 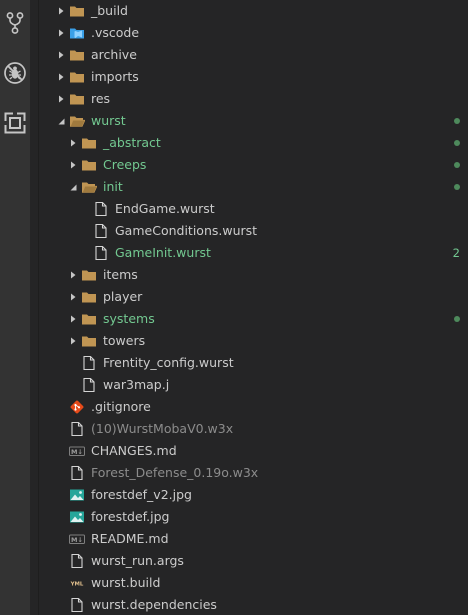 I want to click on folder-row: wurst, so click(x=253, y=121).